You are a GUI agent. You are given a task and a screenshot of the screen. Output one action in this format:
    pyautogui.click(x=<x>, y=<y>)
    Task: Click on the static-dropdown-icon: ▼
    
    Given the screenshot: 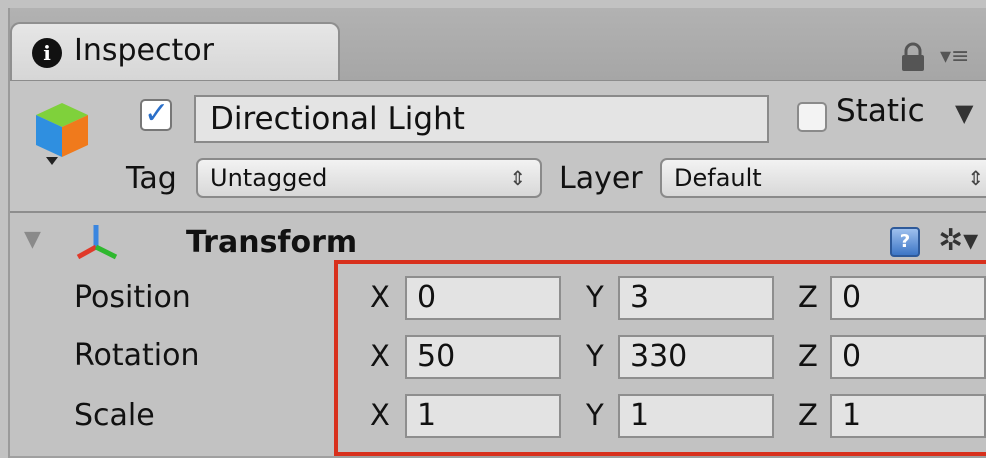 What is the action you would take?
    pyautogui.click(x=964, y=113)
    